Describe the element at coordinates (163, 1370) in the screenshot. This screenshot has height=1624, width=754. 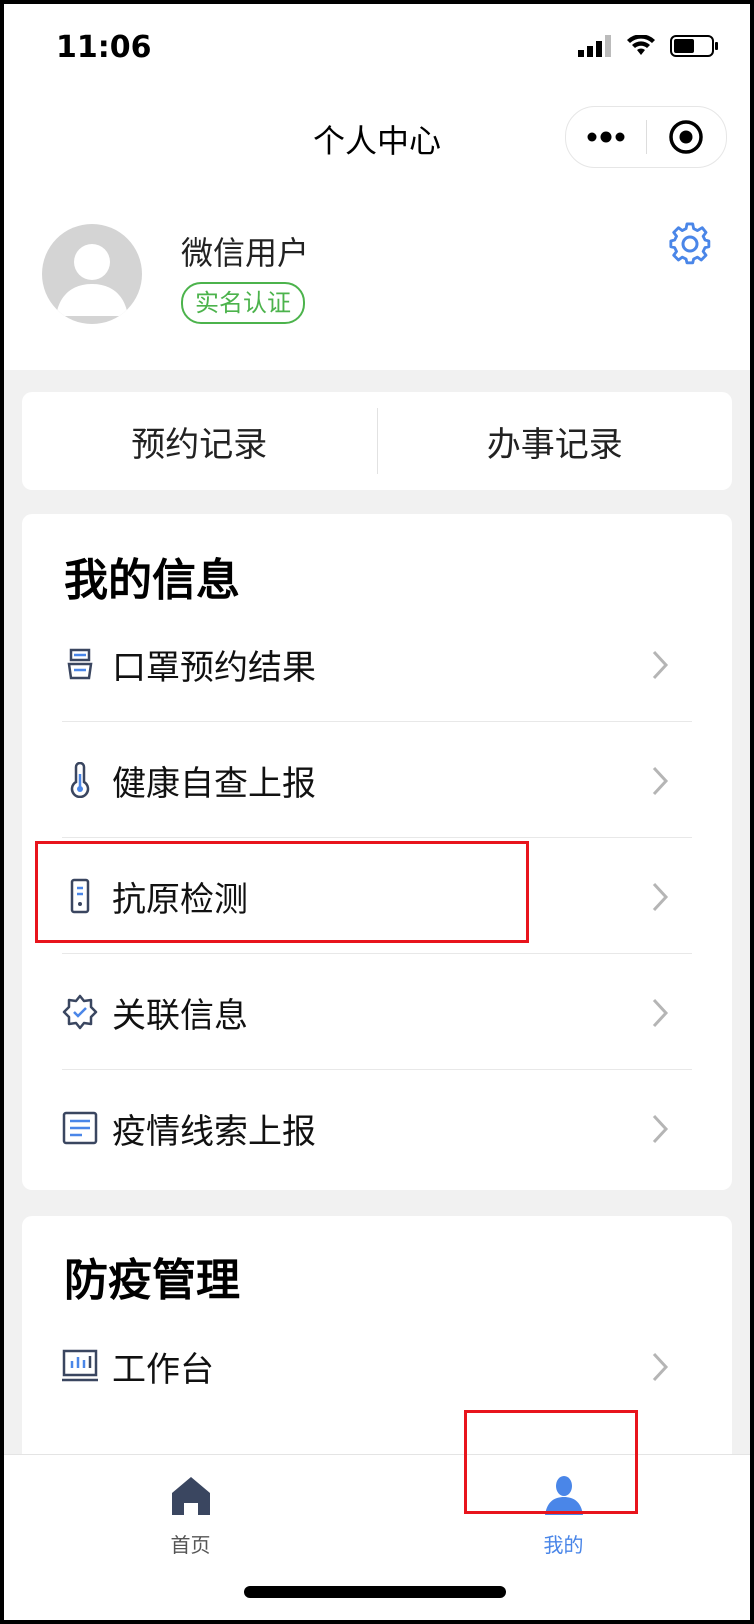
I see `menu-item-label: 工作台` at that location.